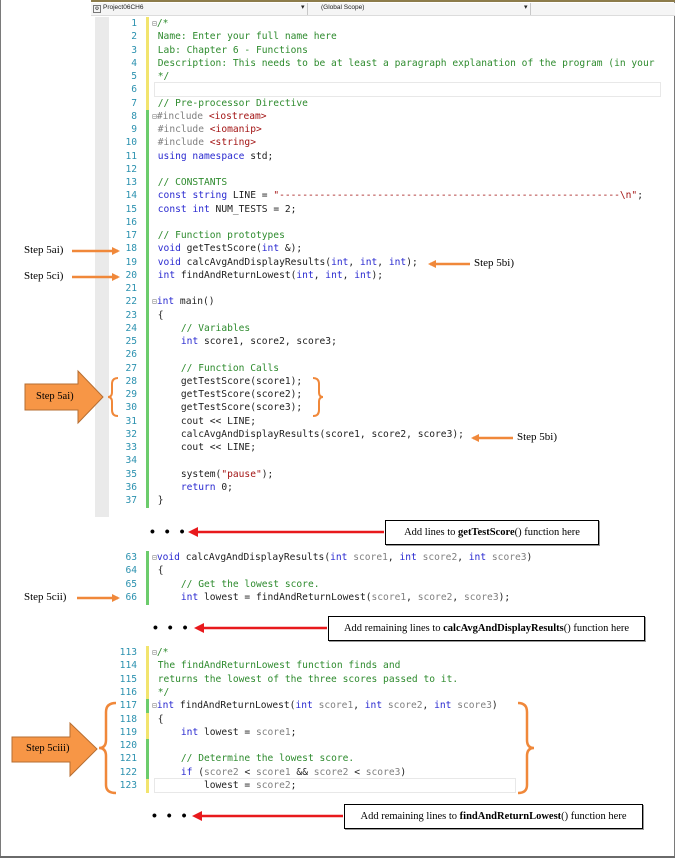 This screenshot has width=675, height=858. What do you see at coordinates (318, 397) in the screenshot?
I see `brace-right-step-5ai` at bounding box center [318, 397].